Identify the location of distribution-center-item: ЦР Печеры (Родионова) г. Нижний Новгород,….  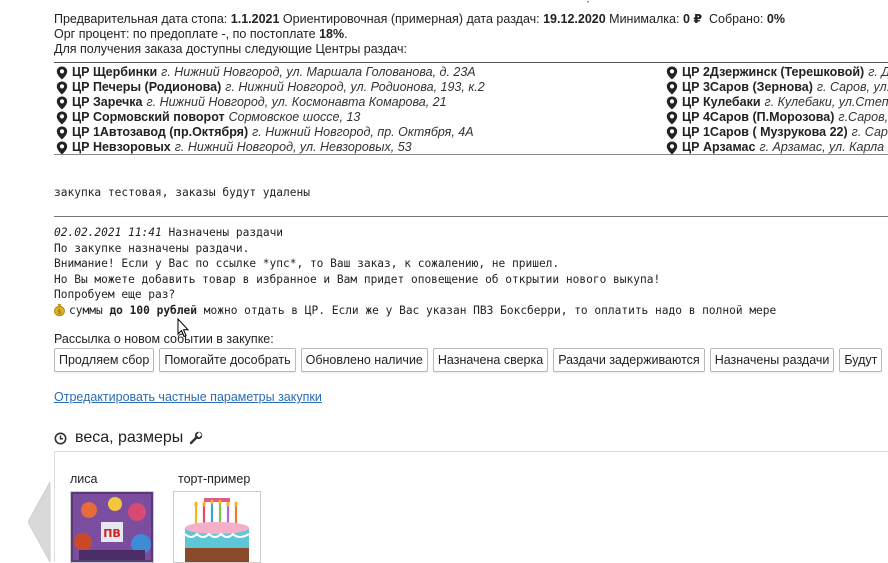
(270, 87).